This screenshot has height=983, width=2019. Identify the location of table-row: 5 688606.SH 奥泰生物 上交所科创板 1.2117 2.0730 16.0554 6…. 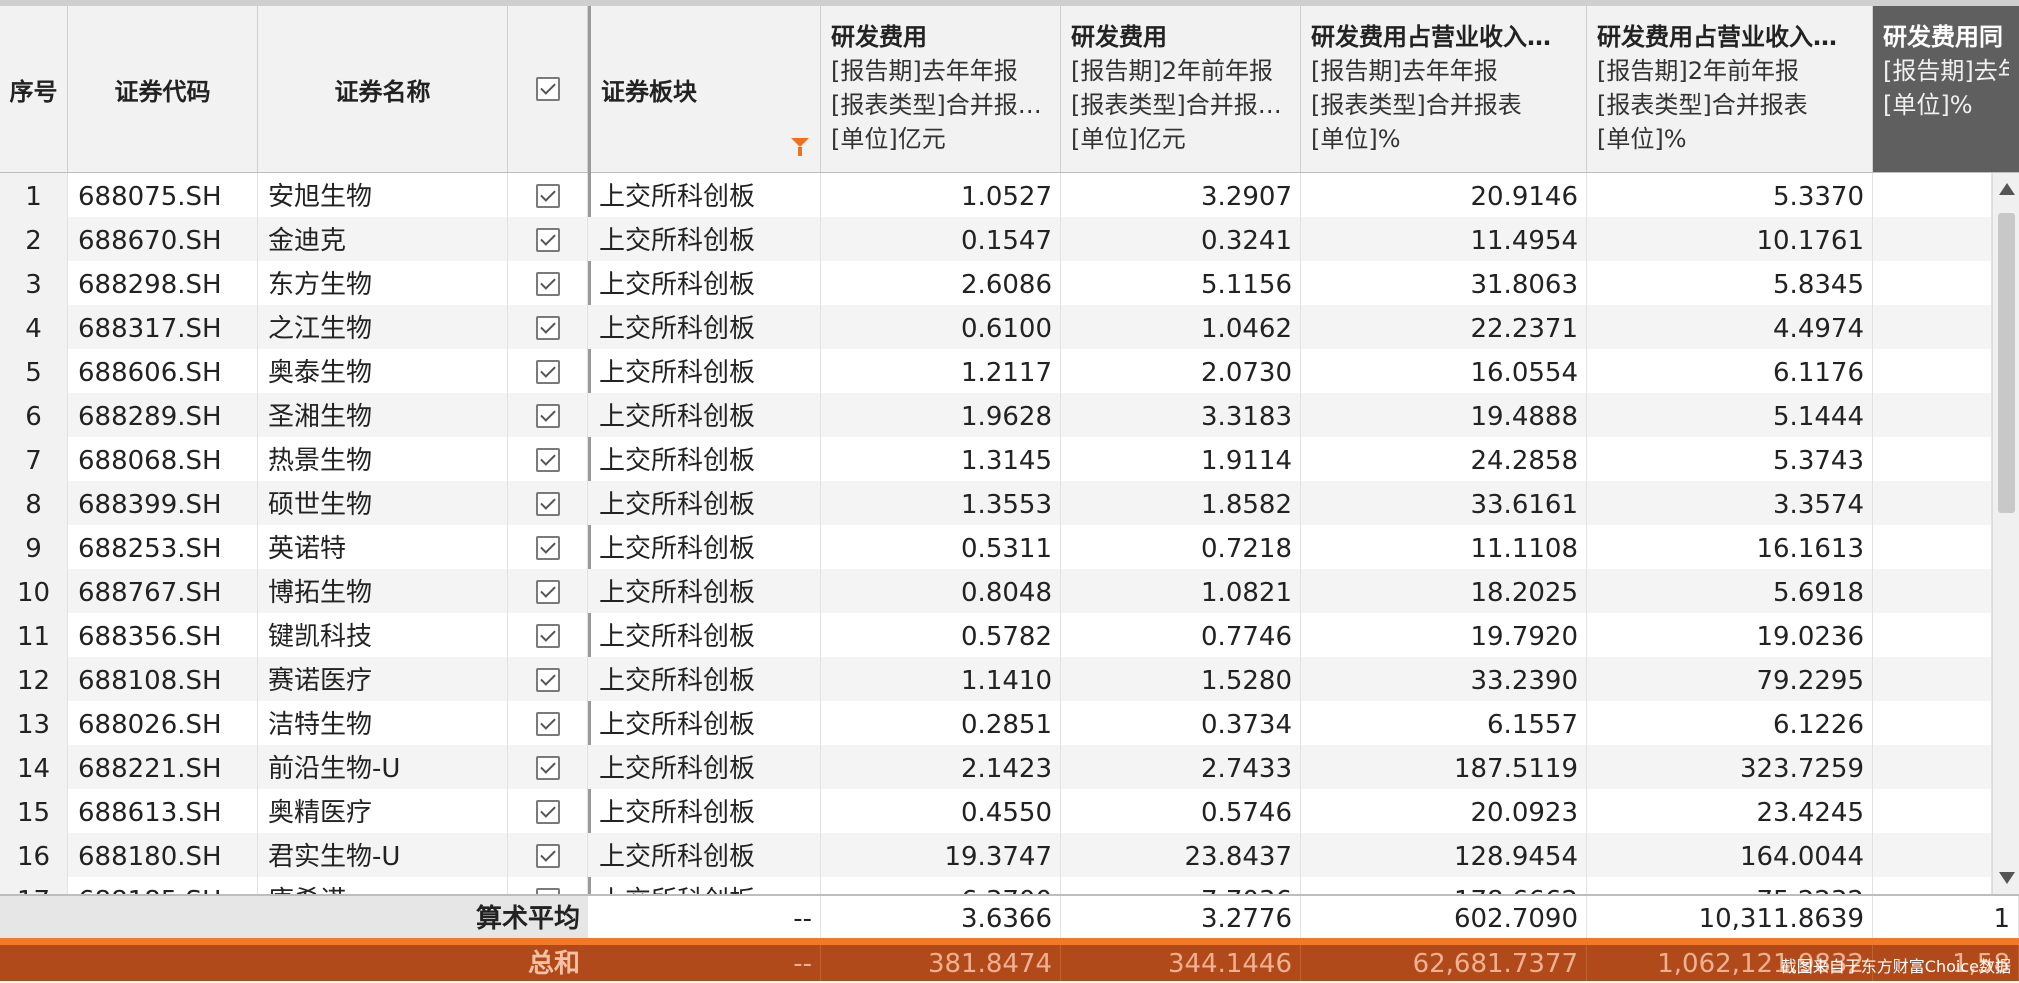
(996, 371).